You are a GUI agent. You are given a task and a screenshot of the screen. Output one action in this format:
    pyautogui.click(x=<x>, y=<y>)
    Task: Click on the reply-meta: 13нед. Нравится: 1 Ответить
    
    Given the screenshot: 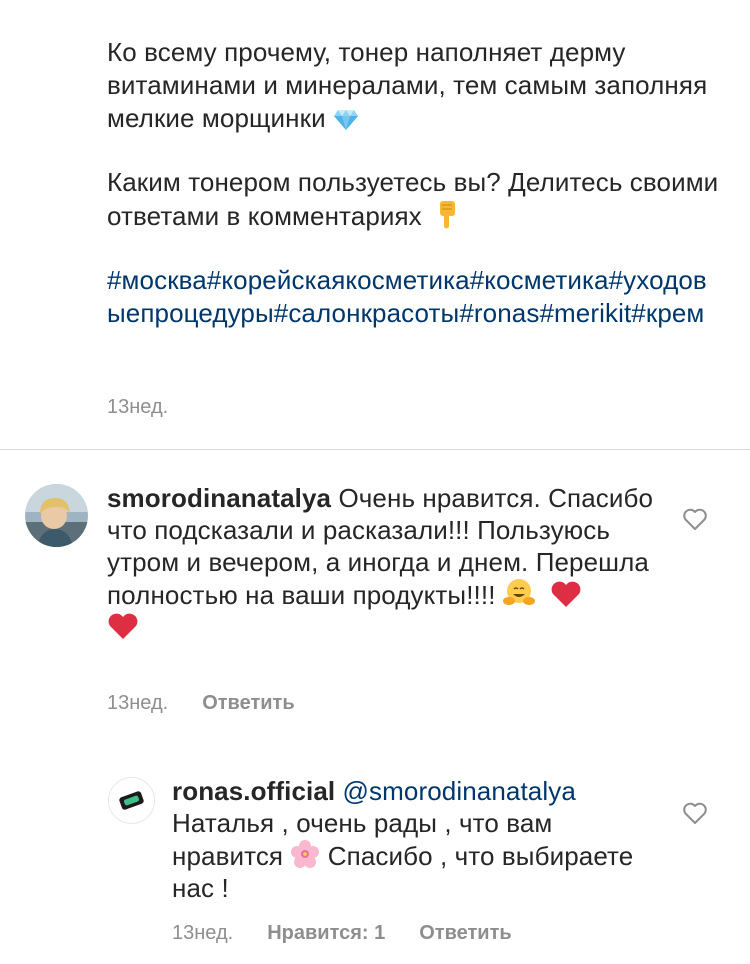 What is the action you would take?
    pyautogui.click(x=342, y=933)
    